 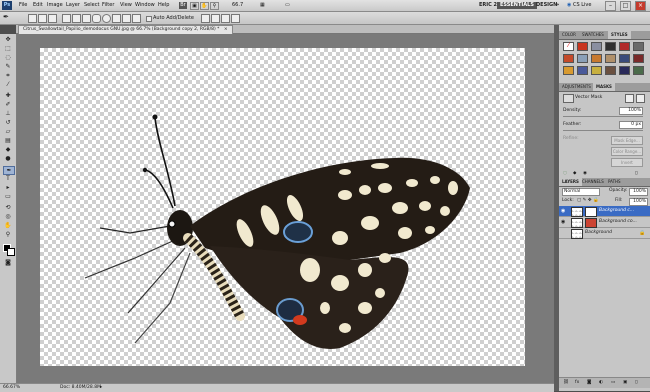 I want to click on delete-mask-icon: ▯, so click(x=636, y=173).